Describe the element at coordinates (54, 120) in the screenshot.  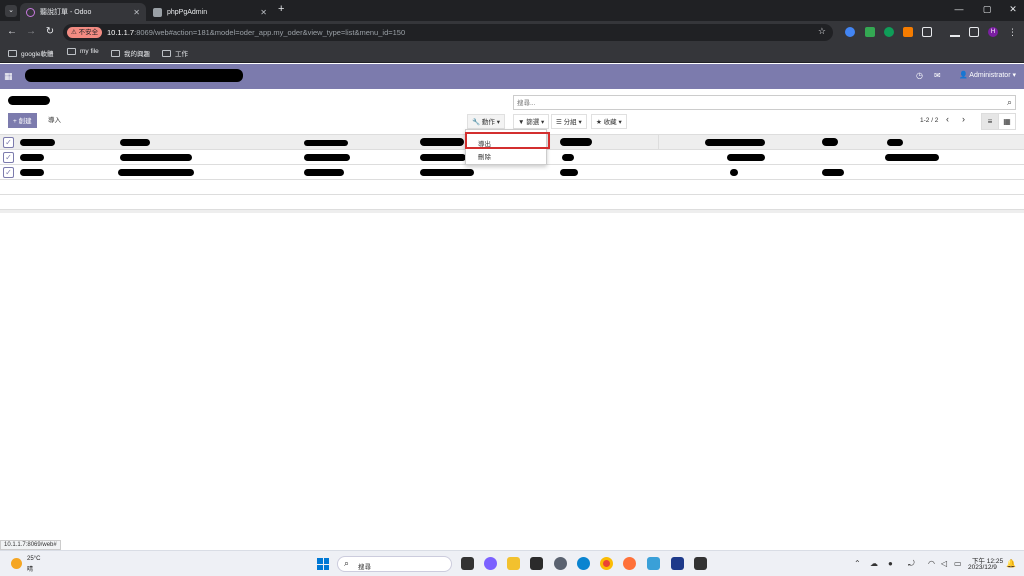
I see `import-button: 導入` at that location.